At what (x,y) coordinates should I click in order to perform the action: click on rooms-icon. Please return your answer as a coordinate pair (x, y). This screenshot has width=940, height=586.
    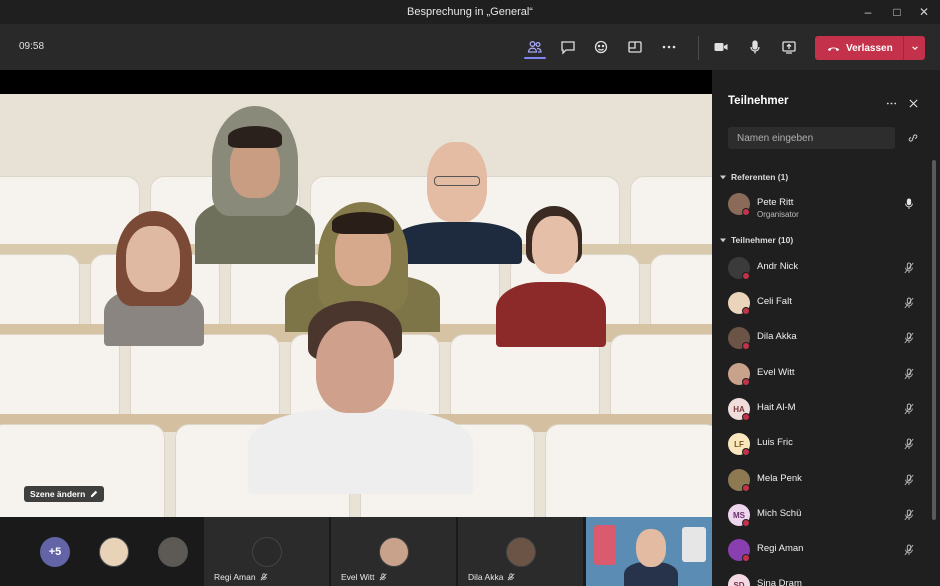
    Looking at the image, I should click on (635, 47).